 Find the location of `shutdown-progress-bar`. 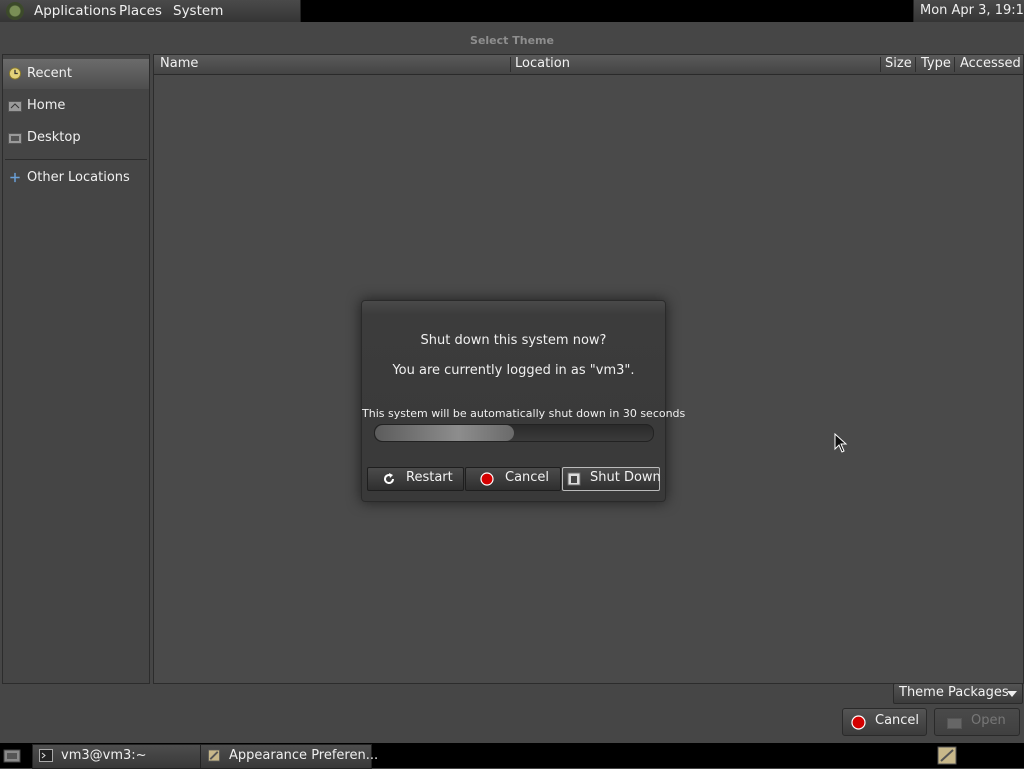

shutdown-progress-bar is located at coordinates (514, 433).